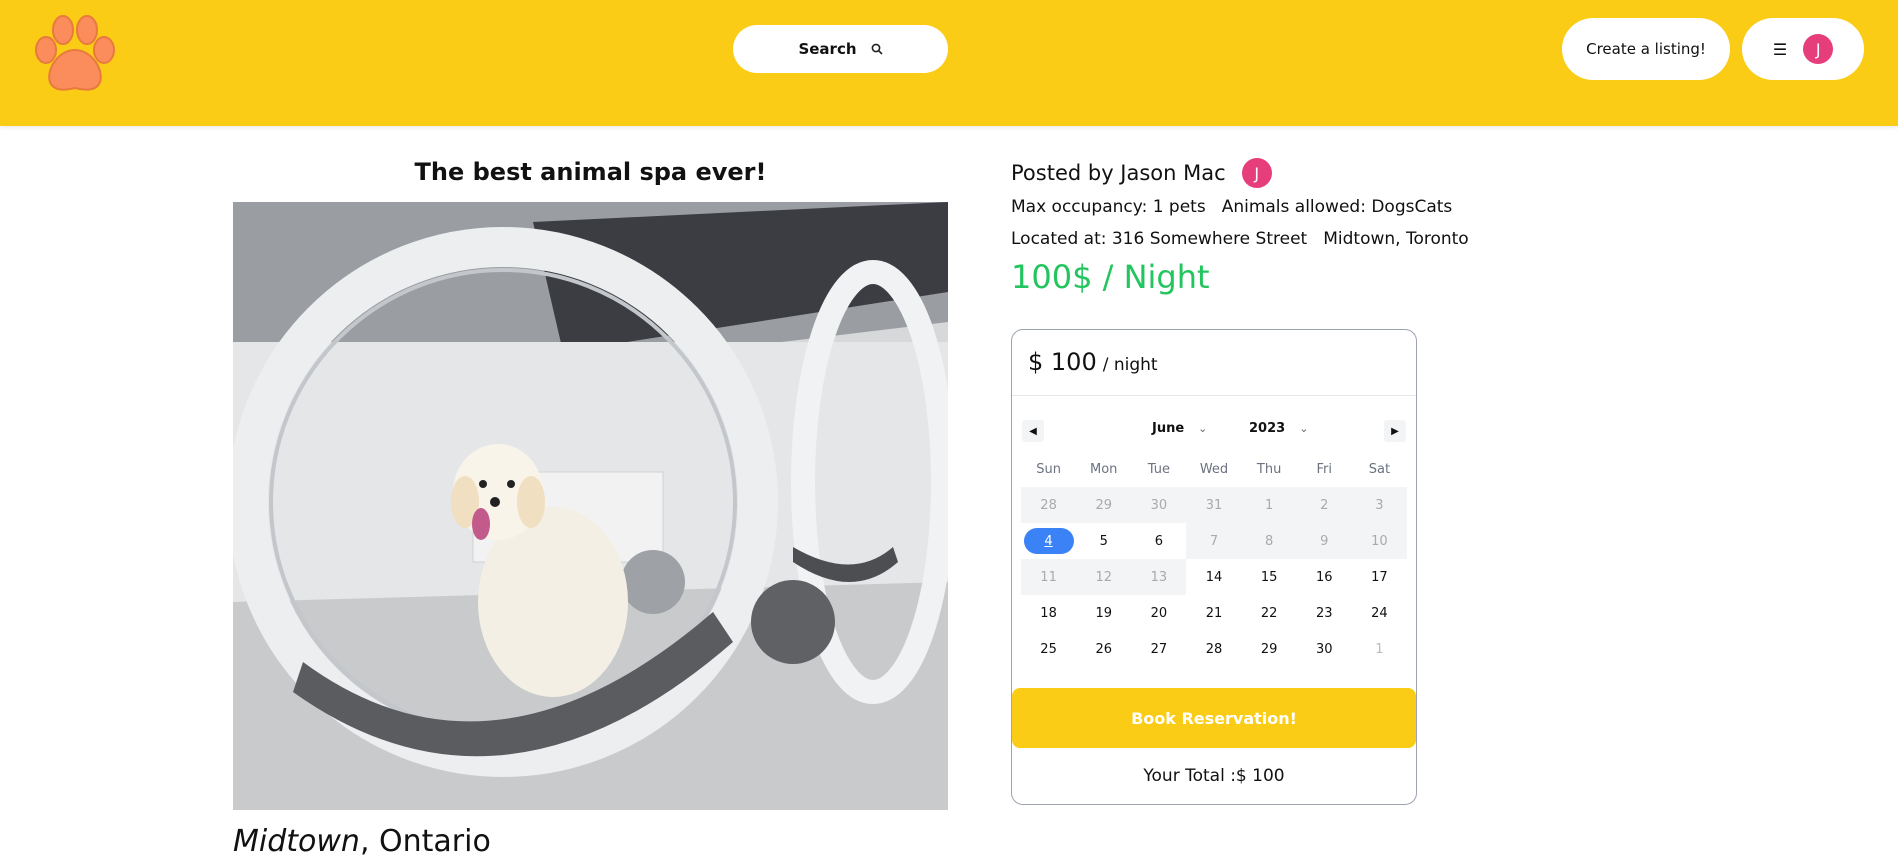 Image resolution: width=1898 pixels, height=865 pixels. I want to click on calendar-day-label: 18, so click(1048, 613).